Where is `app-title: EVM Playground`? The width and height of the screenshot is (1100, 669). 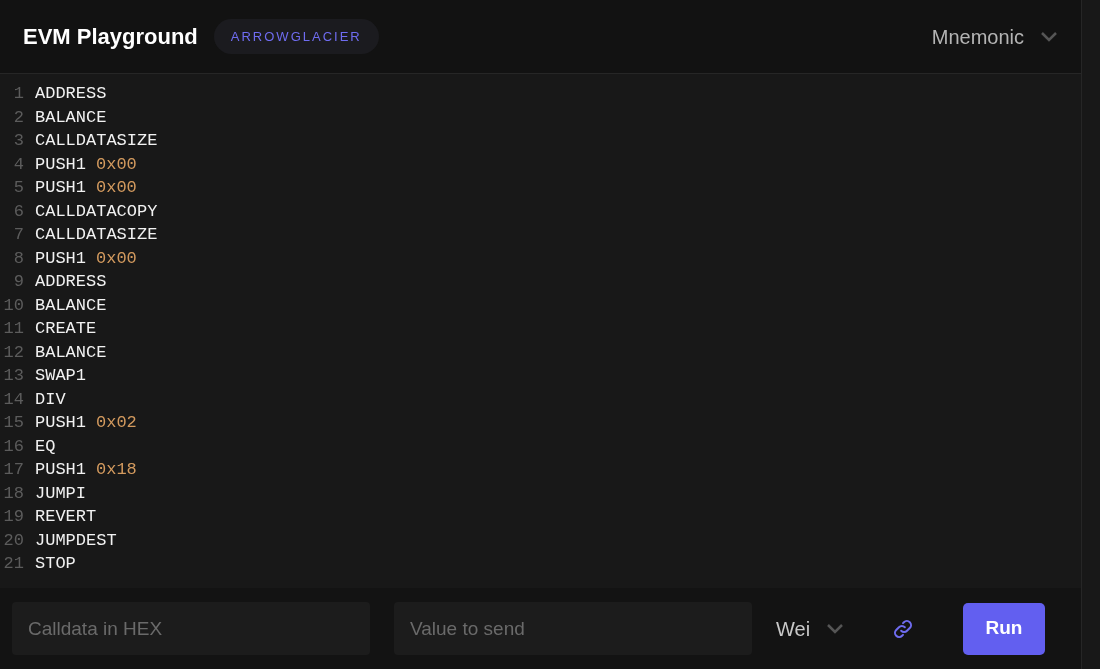 app-title: EVM Playground is located at coordinates (110, 37).